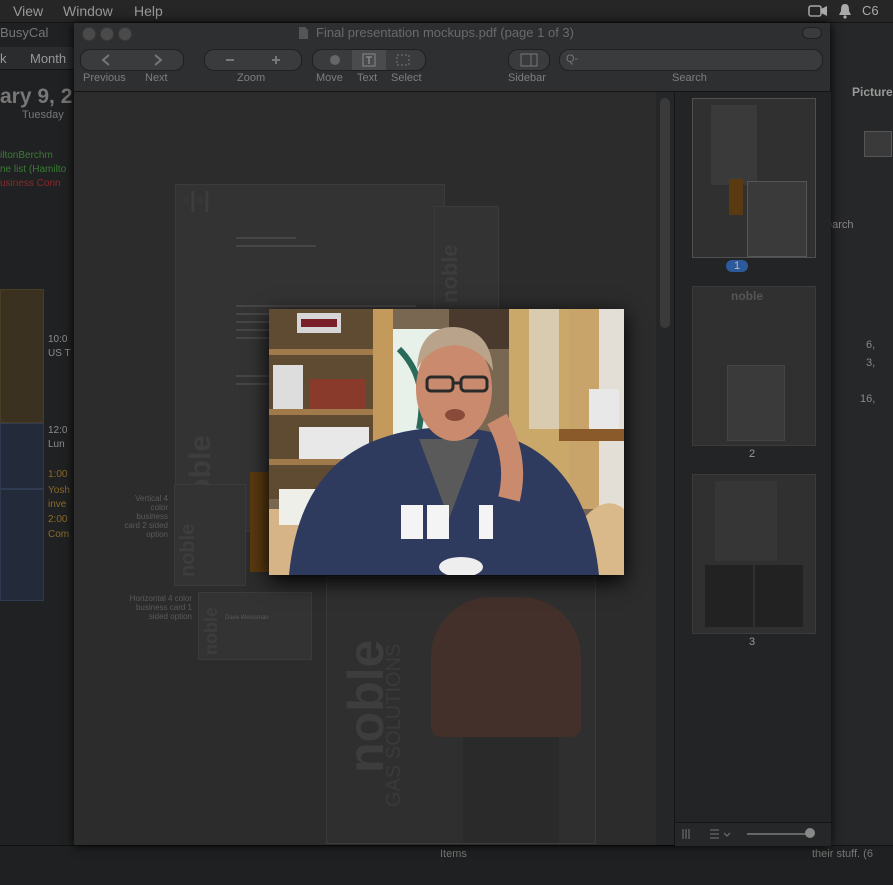  What do you see at coordinates (868, 399) in the screenshot?
I see `stat-number: 16,` at bounding box center [868, 399].